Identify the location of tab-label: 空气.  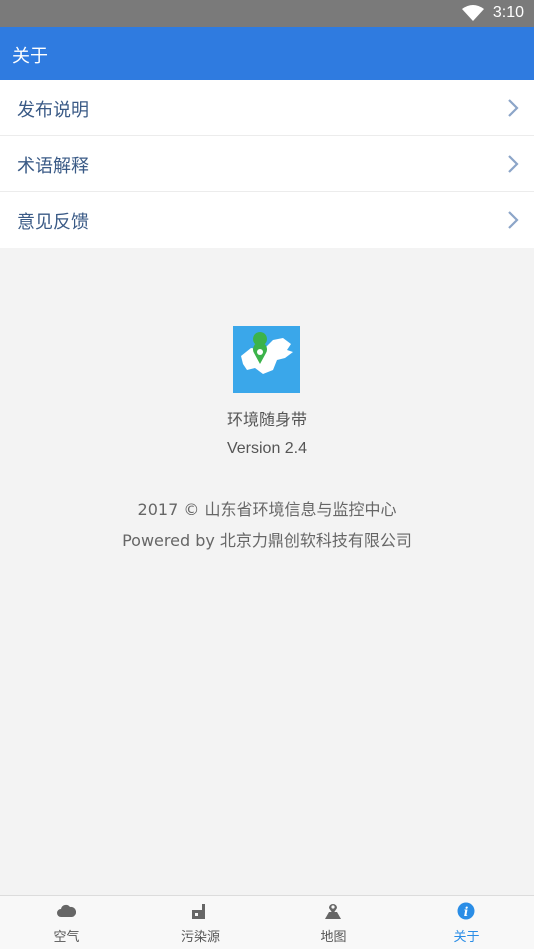
(66, 937).